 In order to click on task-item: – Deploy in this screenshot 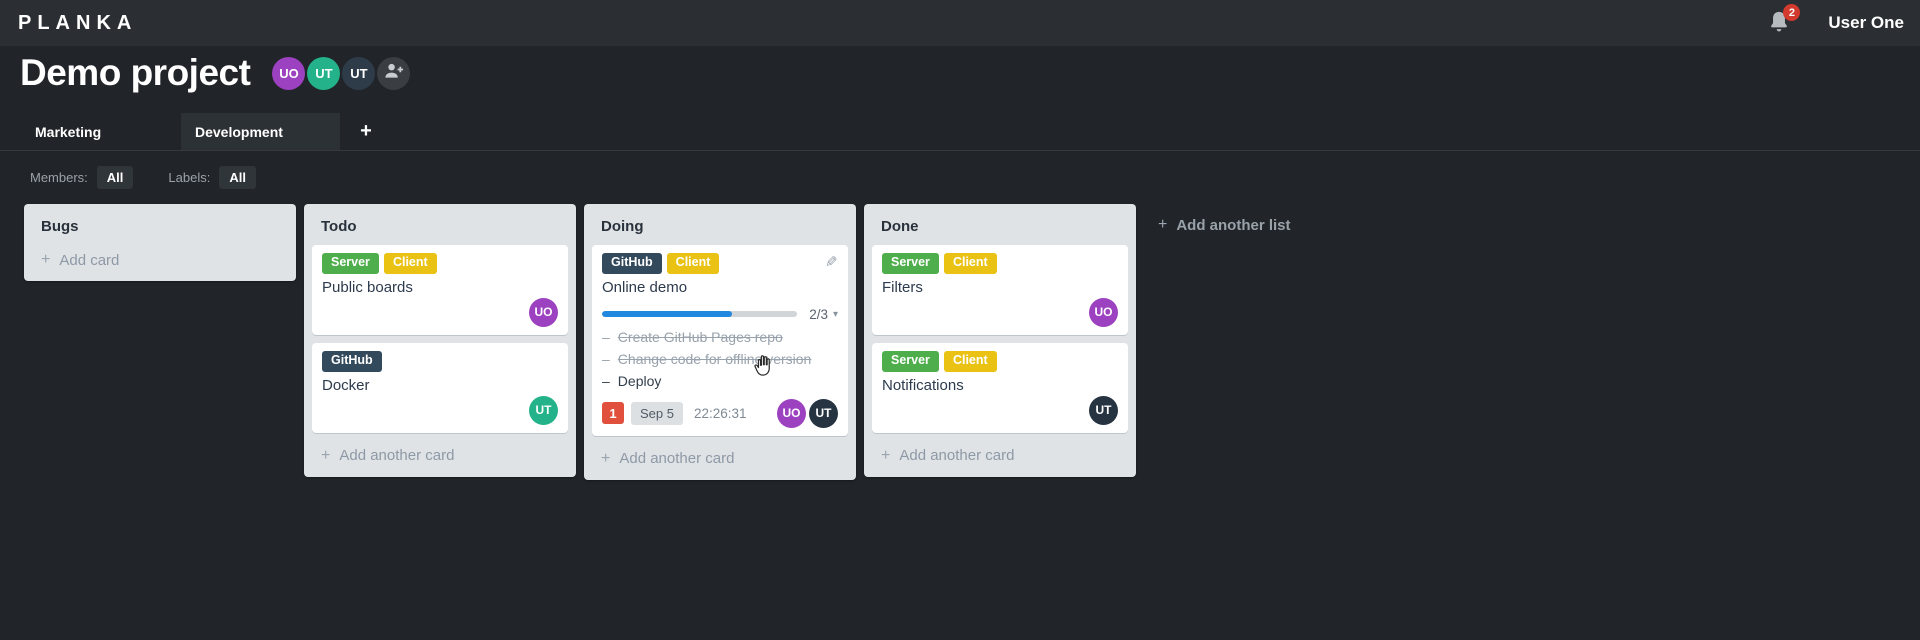, I will do `click(720, 381)`.